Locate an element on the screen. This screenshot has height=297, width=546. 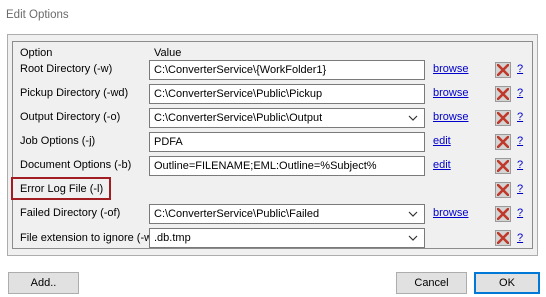
error-log-delete-button is located at coordinates (503, 190).